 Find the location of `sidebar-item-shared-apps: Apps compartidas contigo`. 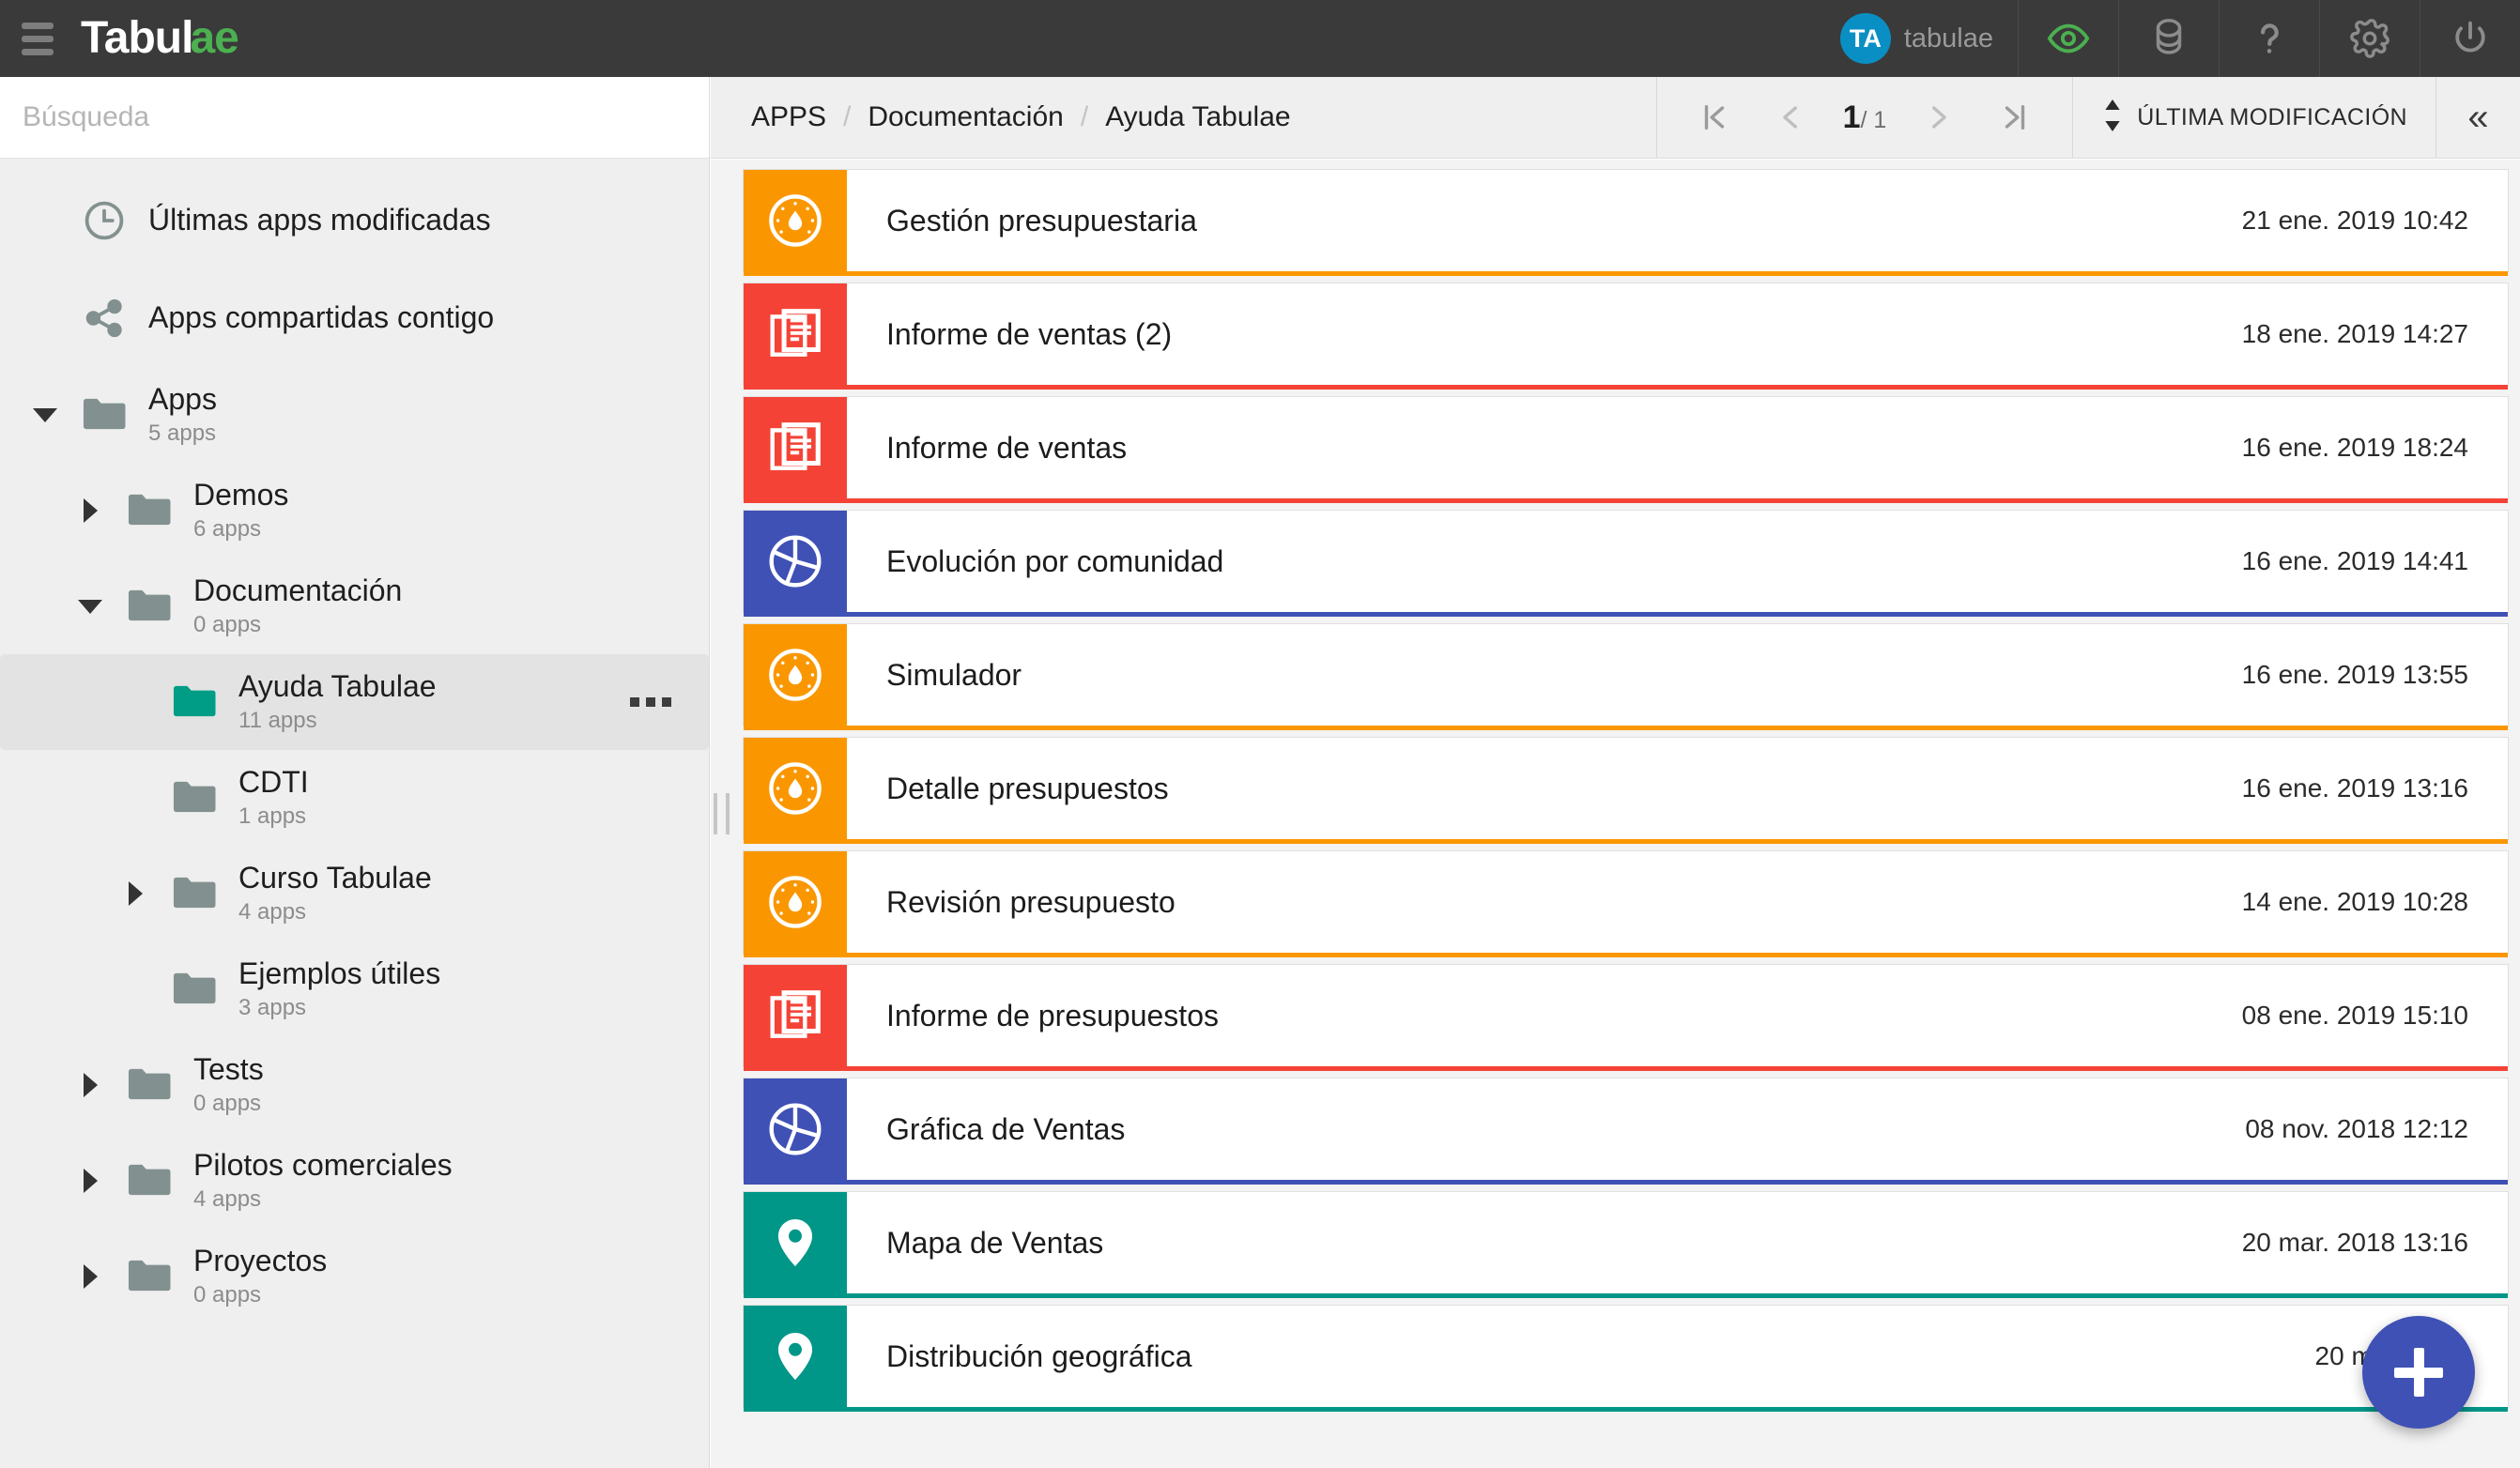

sidebar-item-shared-apps: Apps compartidas contigo is located at coordinates (354, 318).